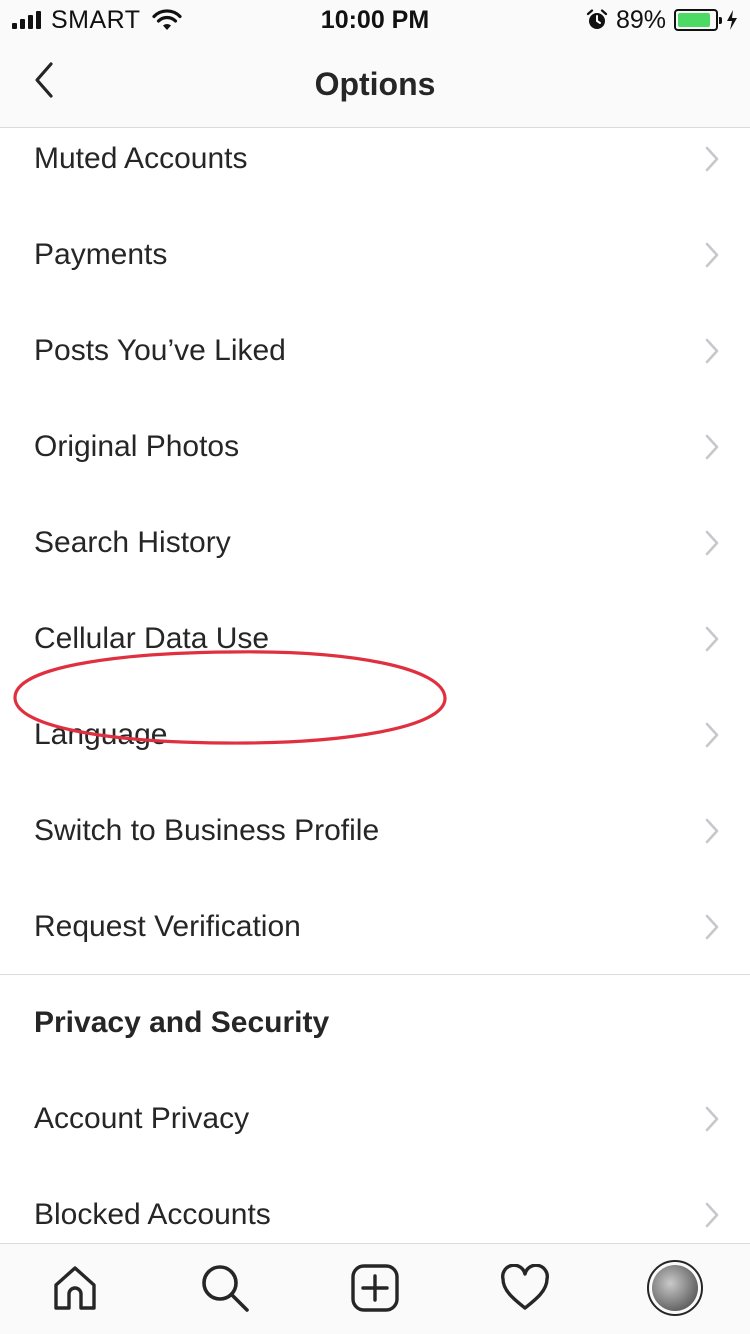 The height and width of the screenshot is (1334, 750). I want to click on menu-item-label: Blocked Accounts, so click(152, 1214).